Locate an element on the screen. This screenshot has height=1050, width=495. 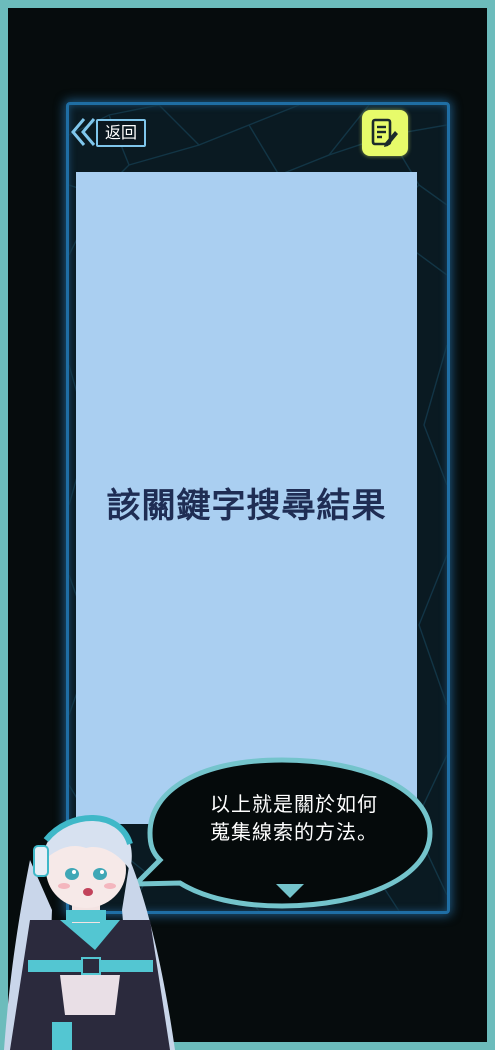
notes-button is located at coordinates (385, 133).